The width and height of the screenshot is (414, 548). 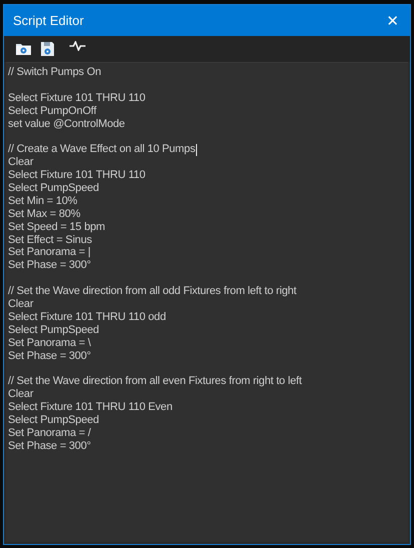 What do you see at coordinates (152, 291) in the screenshot?
I see `code-line: // Set the Wave direction from all odd Fixtures from left to right` at bounding box center [152, 291].